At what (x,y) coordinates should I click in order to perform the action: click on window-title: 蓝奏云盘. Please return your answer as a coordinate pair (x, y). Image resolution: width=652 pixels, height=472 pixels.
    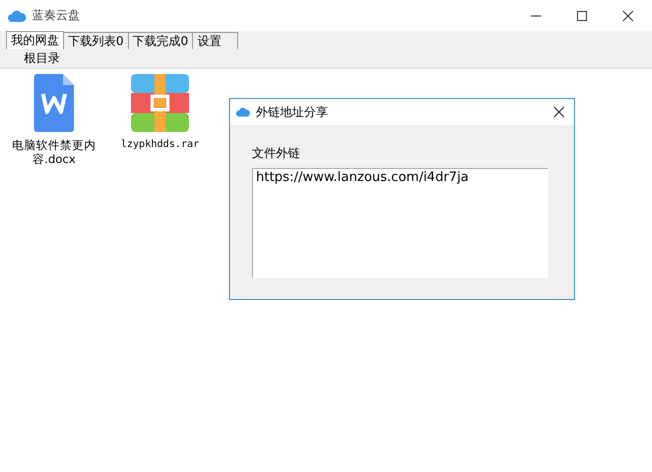
    Looking at the image, I should click on (56, 15).